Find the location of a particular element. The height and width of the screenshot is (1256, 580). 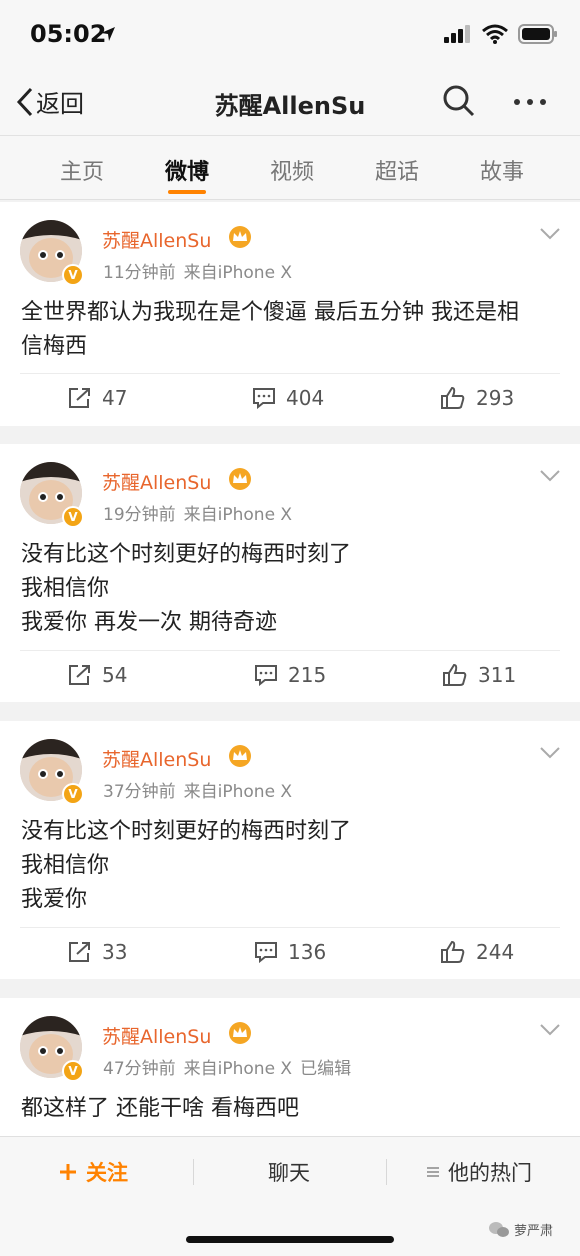

post-line: 我爱你 再发一次 期待奇迹 is located at coordinates (149, 622).